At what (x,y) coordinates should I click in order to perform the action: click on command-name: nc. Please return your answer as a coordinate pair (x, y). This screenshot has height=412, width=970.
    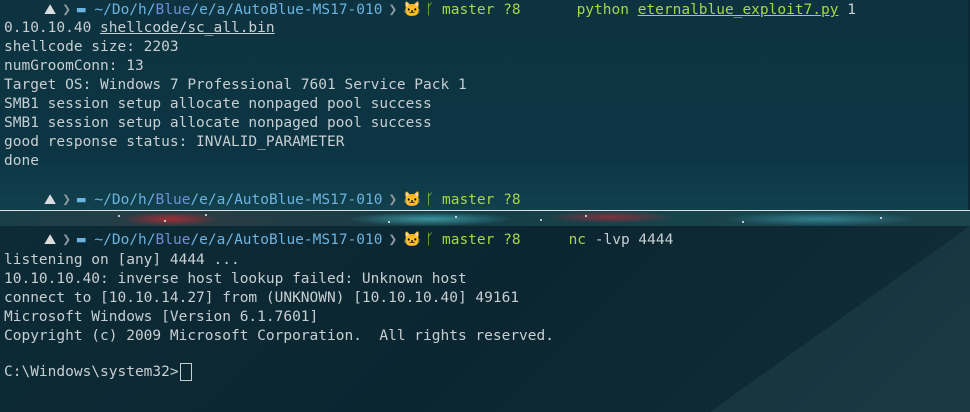
    Looking at the image, I should click on (577, 240).